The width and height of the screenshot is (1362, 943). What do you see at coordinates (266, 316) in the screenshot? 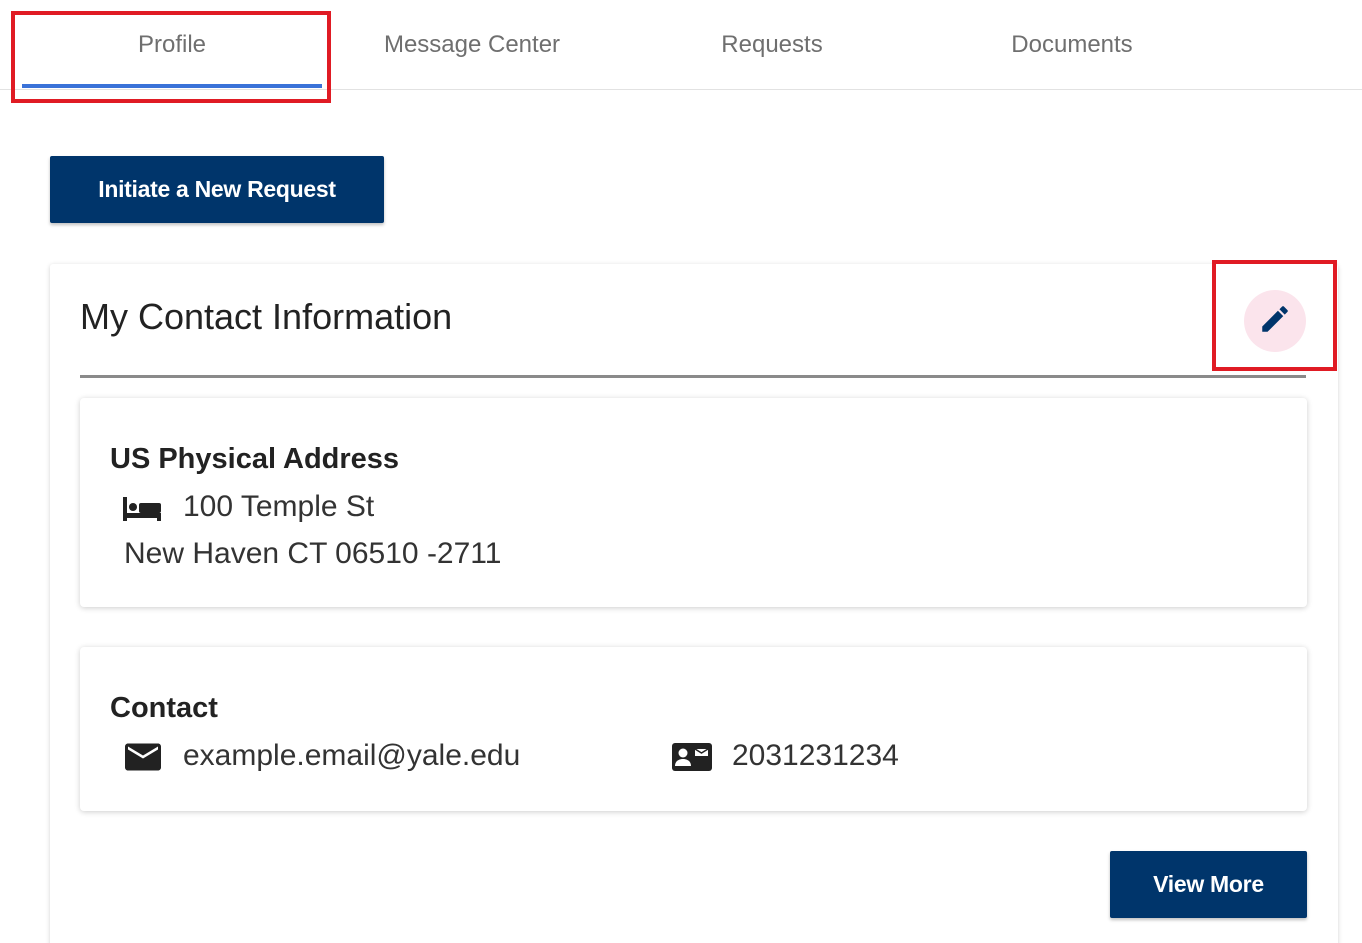
I see `card-title: My Contact Information` at bounding box center [266, 316].